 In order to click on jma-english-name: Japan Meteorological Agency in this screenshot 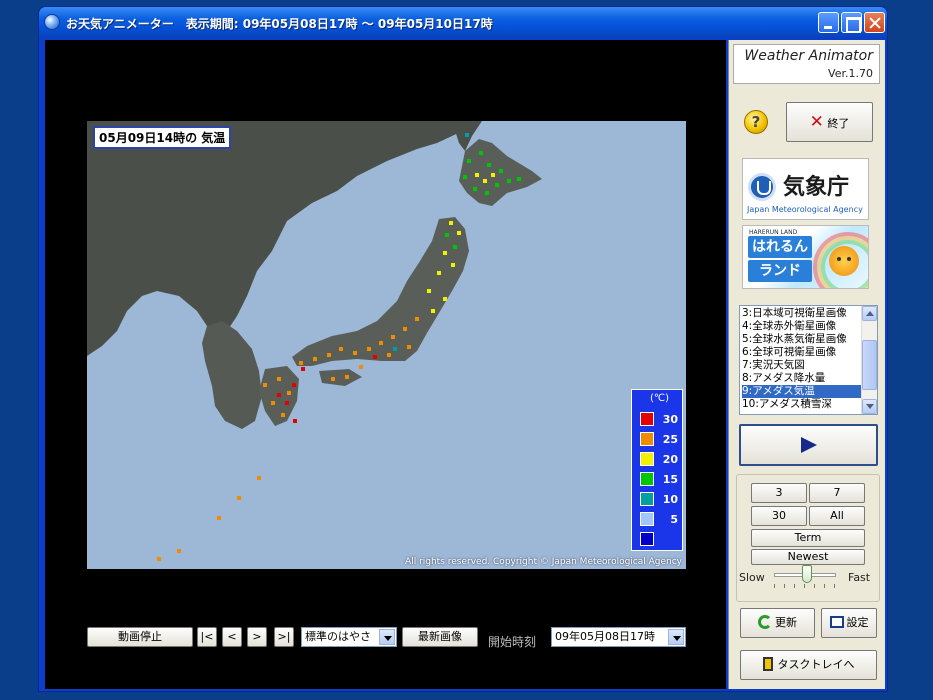, I will do `click(805, 209)`.